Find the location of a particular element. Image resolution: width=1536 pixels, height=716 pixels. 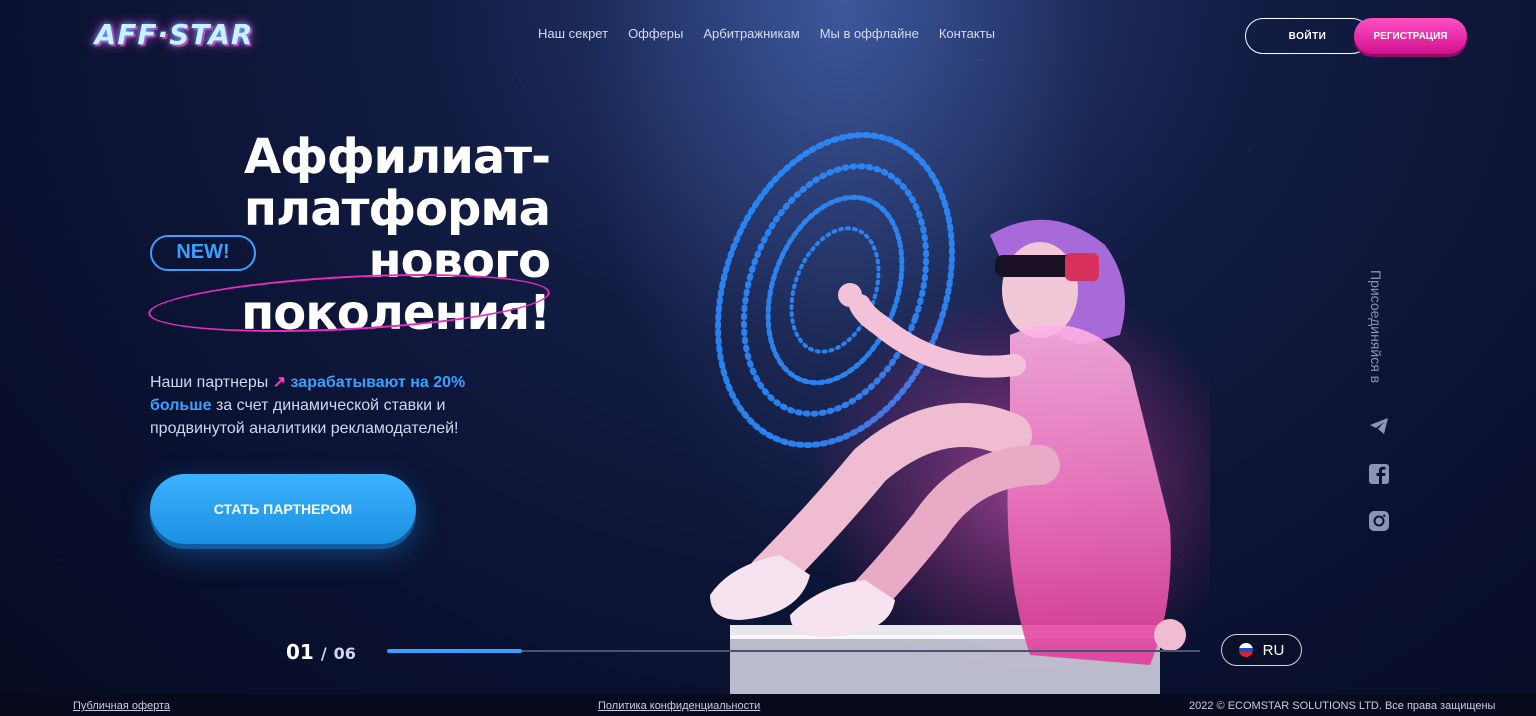

nav-item-contacts: Контакты is located at coordinates (967, 33).